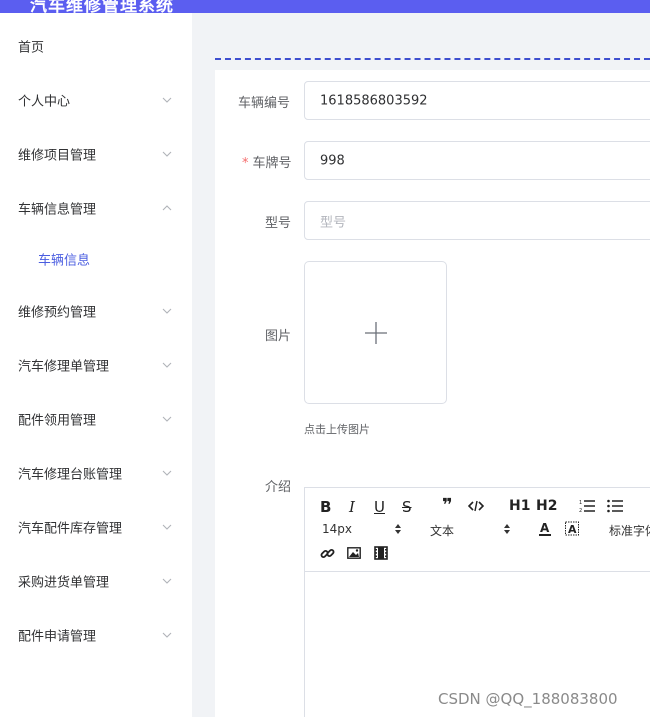 This screenshot has width=650, height=717. I want to click on sidebar-item-label: 配件领用管理, so click(57, 421).